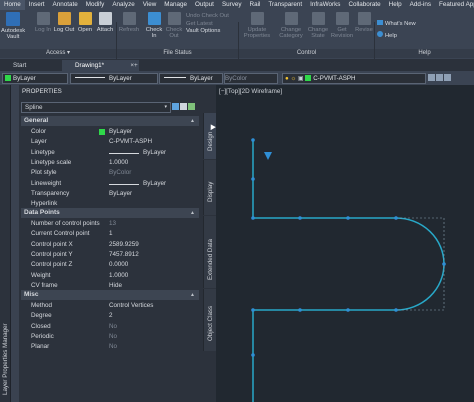 Image resolution: width=474 pixels, height=402 pixels. Describe the element at coordinates (364, 22) in the screenshot. I see `revise-button: Revise` at that location.